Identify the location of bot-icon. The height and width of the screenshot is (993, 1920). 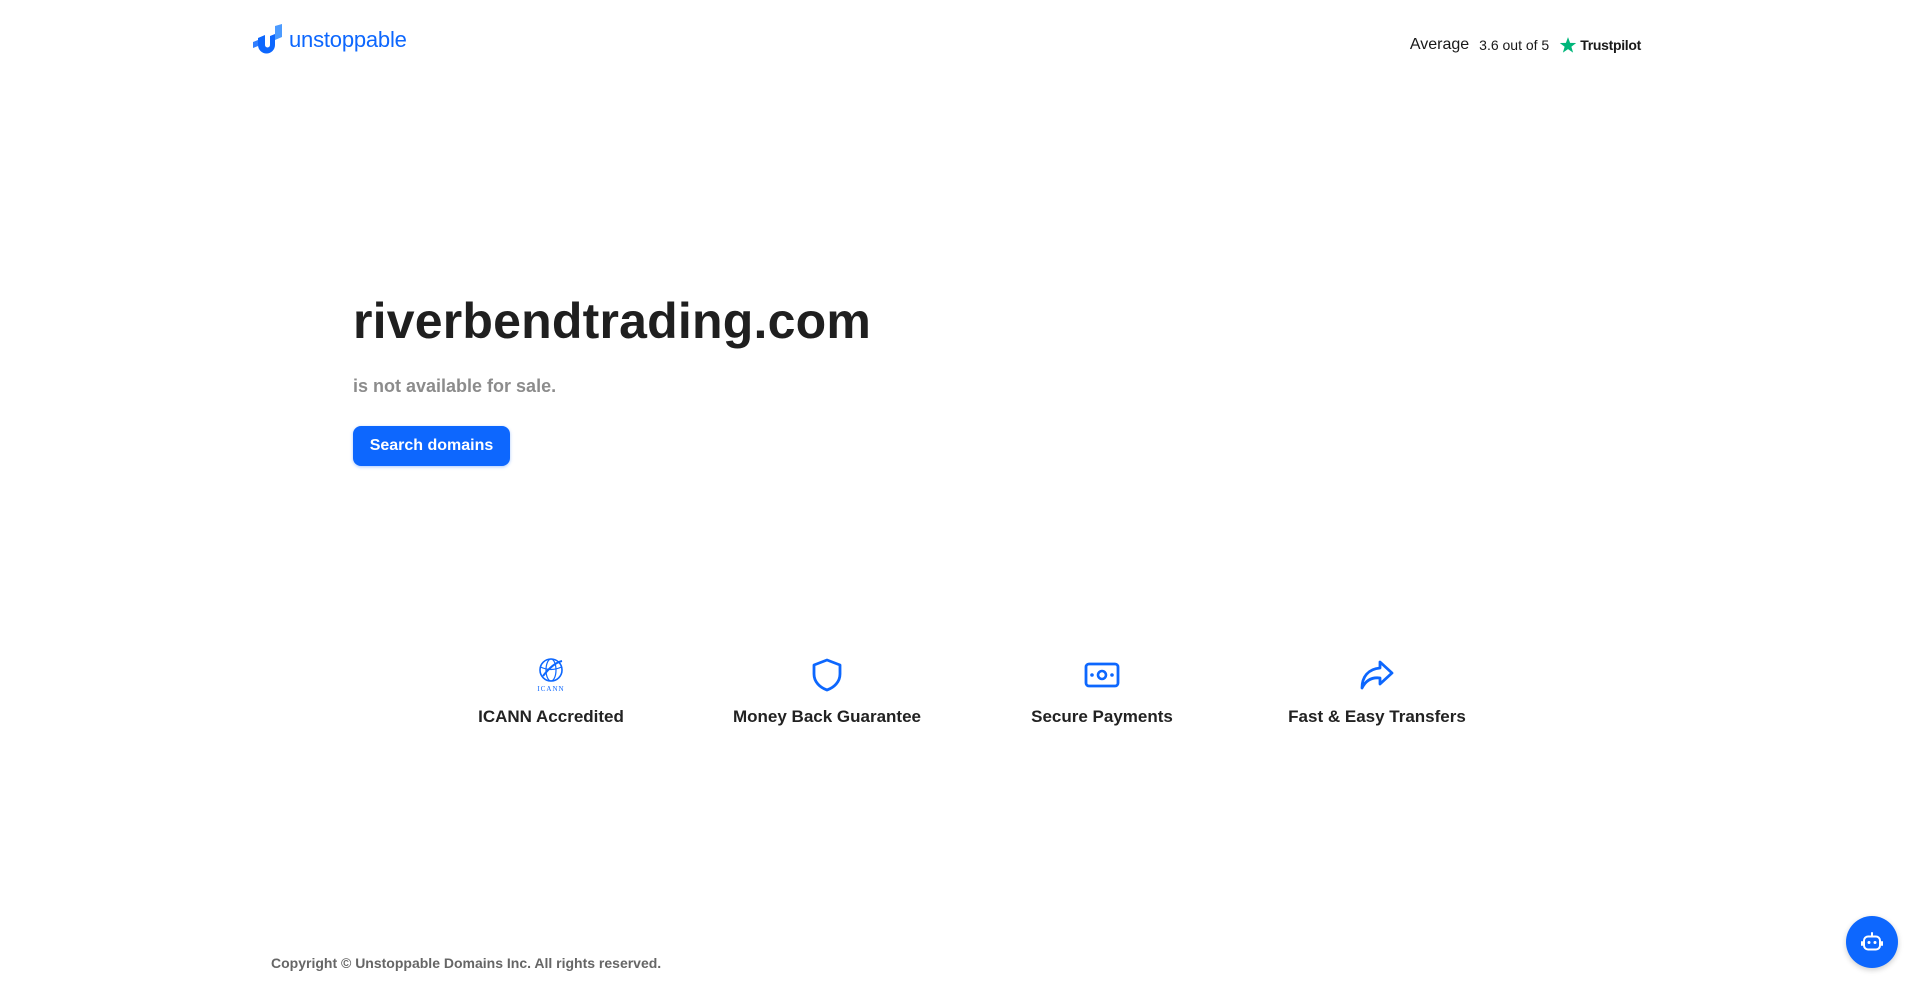
(1872, 941).